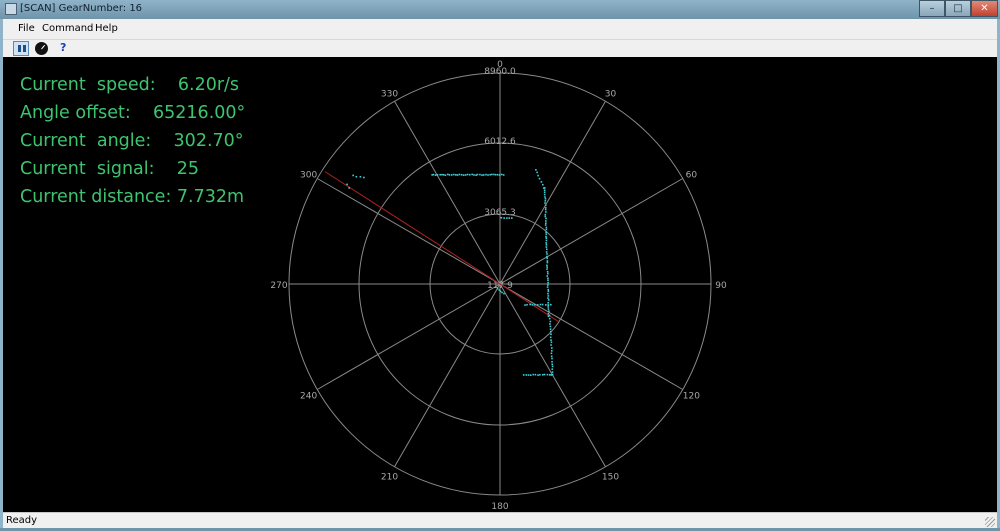  I want to click on menu-file: File, so click(26, 28).